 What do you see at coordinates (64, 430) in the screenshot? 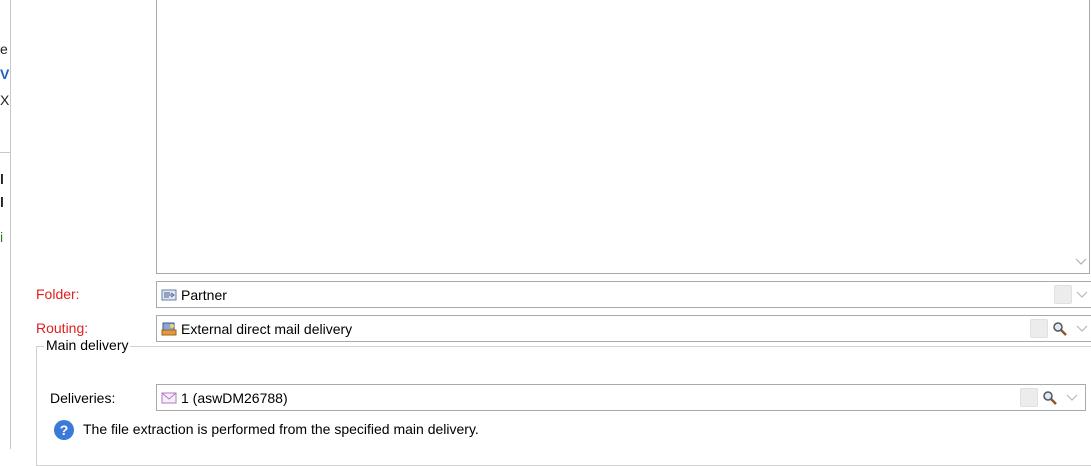
I see `help-icon: ?` at bounding box center [64, 430].